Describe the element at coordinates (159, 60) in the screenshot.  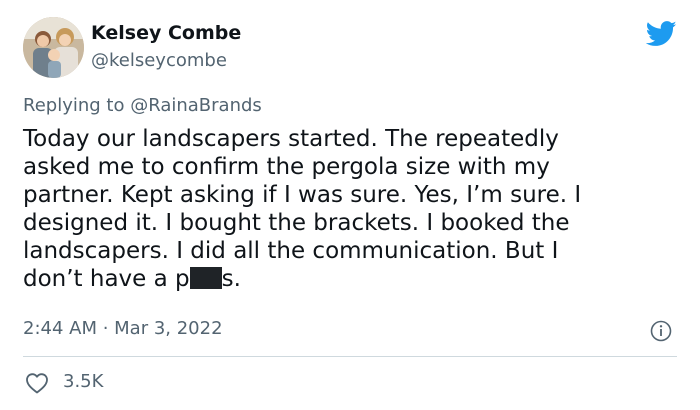
I see `user-handle: @kelseycombe` at that location.